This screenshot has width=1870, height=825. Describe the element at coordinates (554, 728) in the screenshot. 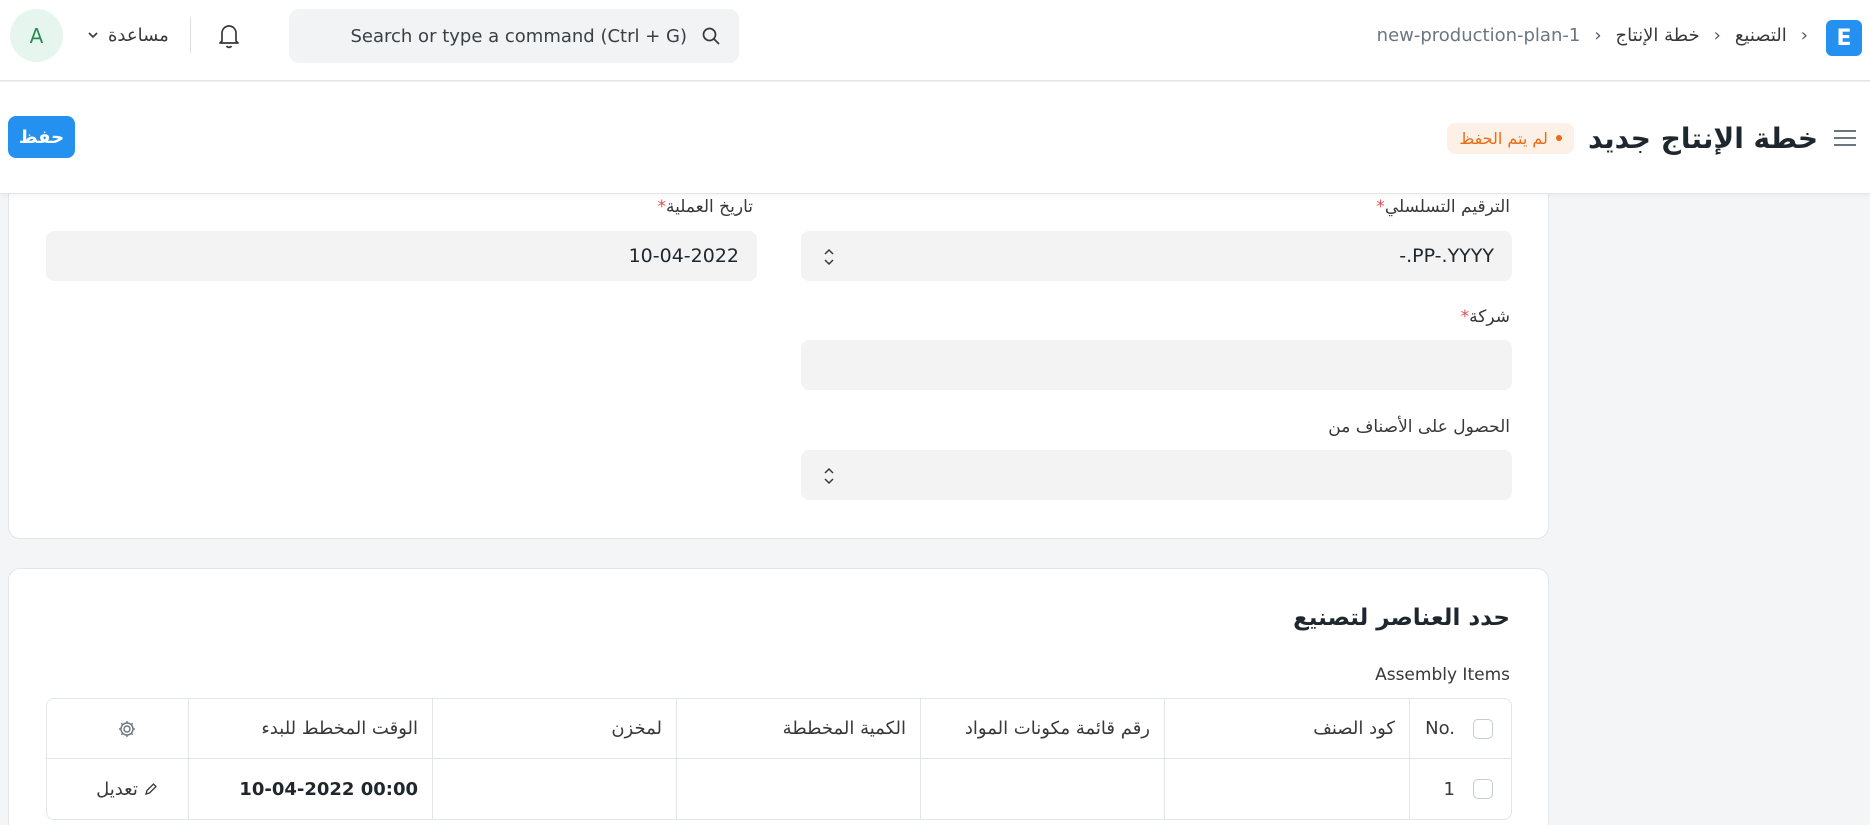

I see `header-warehouse: لمخزن` at that location.